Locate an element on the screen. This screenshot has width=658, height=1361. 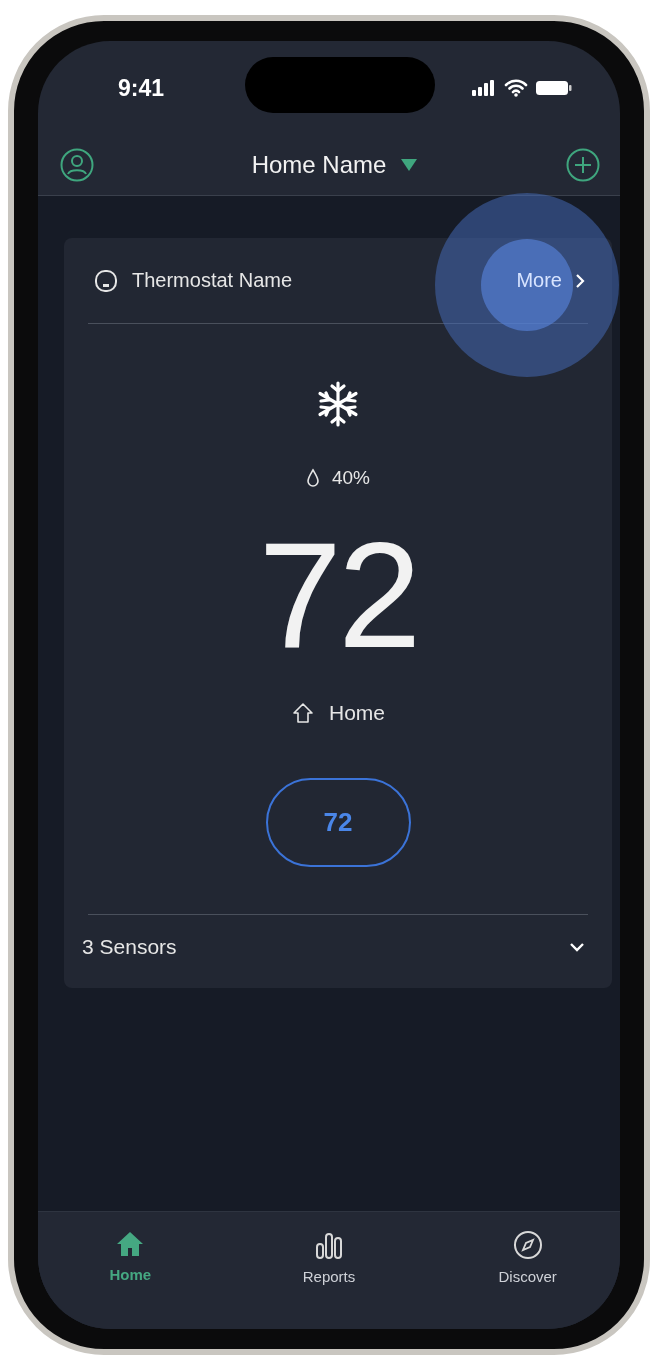
thermostat-name: Thermostat Name is located at coordinates (213, 280).